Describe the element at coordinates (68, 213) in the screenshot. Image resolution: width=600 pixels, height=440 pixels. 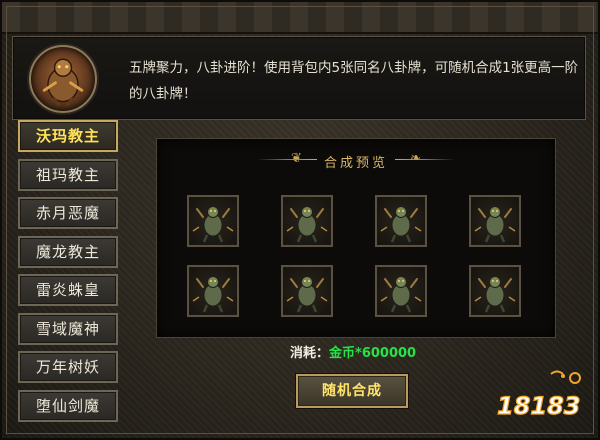
I see `sidebar-item-chiyue: 赤月恶魔` at that location.